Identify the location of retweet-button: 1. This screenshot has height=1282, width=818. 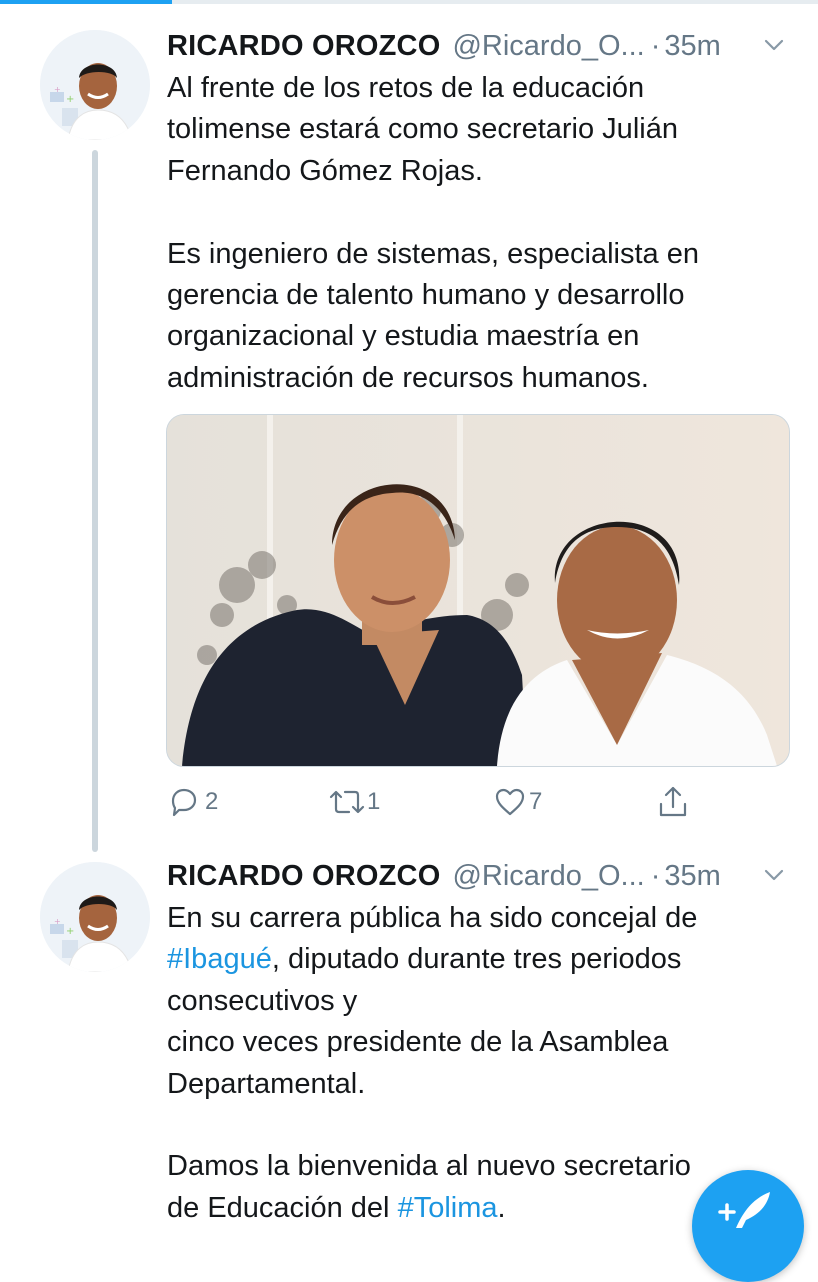
(353, 802).